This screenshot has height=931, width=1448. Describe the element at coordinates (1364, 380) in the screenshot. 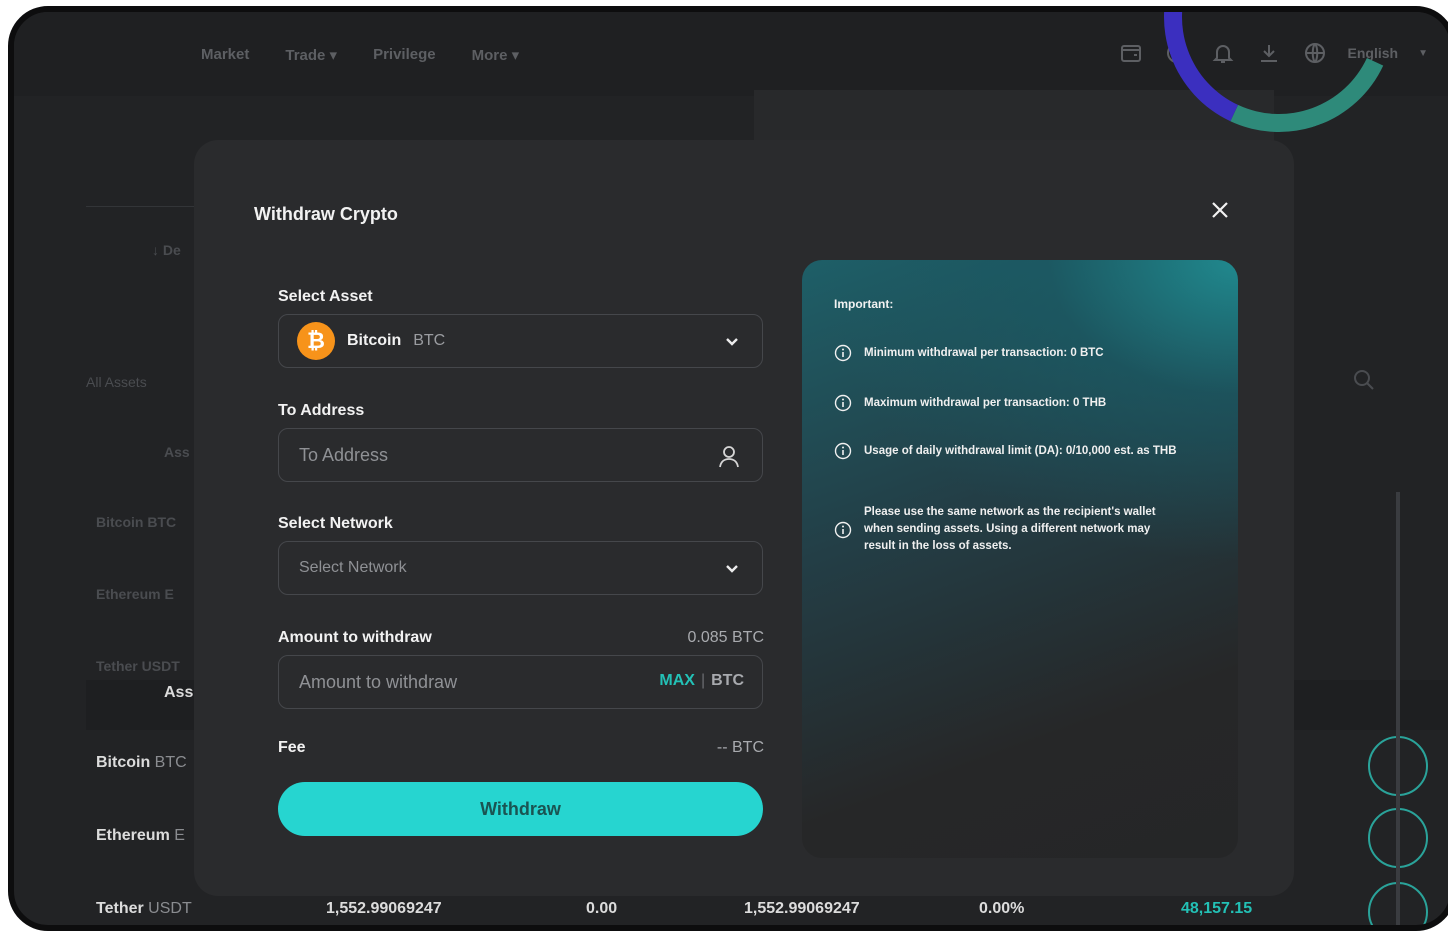

I see `search-icon` at that location.